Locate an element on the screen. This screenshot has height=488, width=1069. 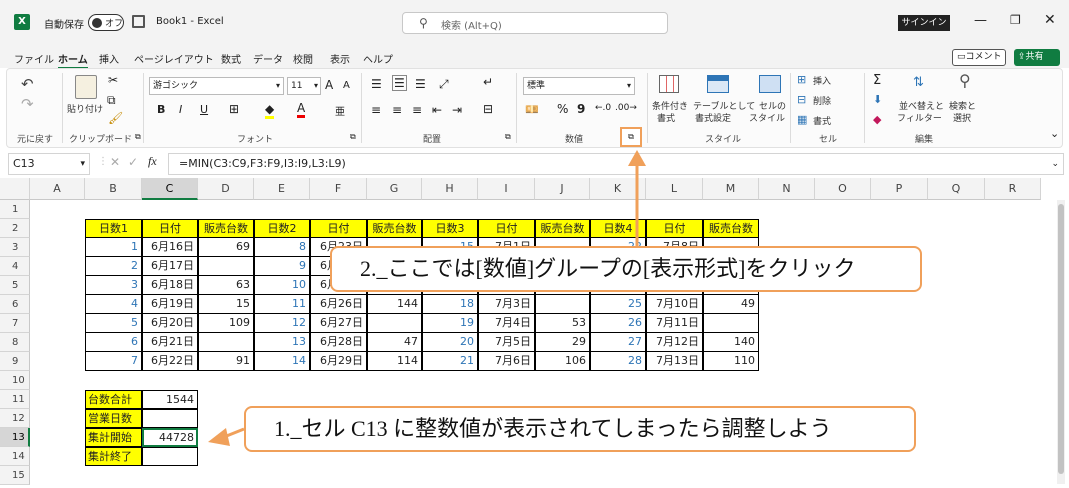
arrow-up-head is located at coordinates (637, 158).